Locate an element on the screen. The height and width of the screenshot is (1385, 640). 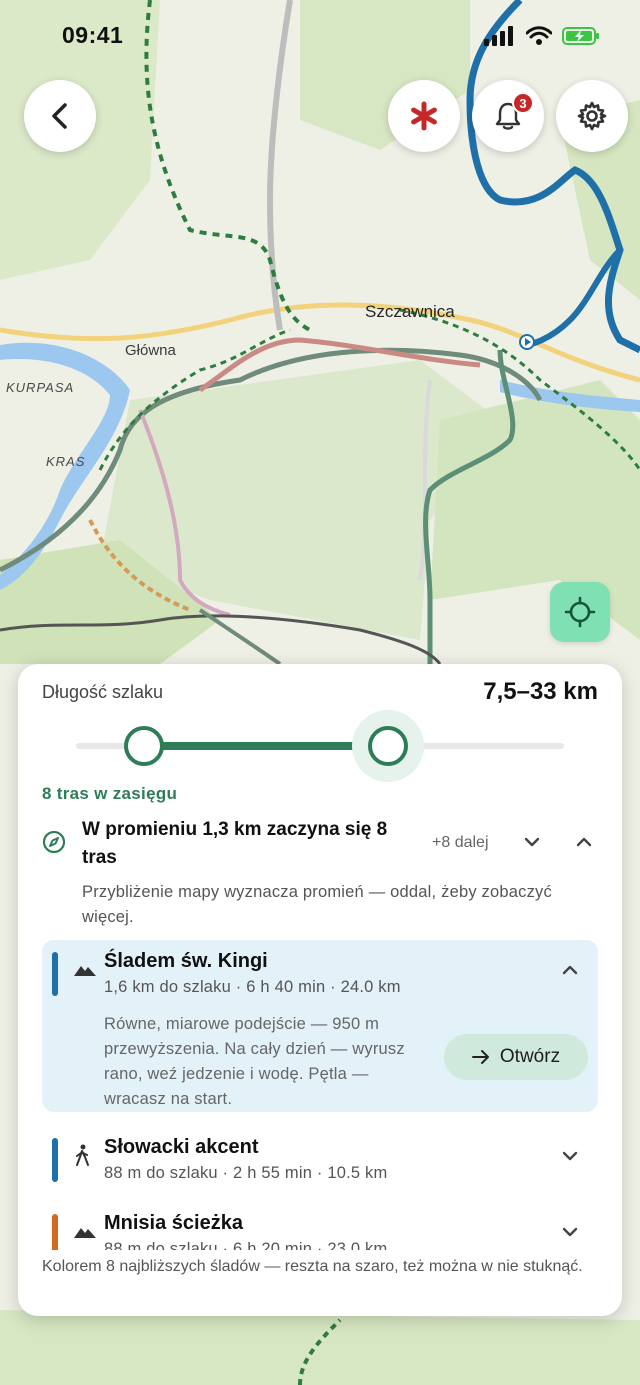
open-route-button: Otwórz is located at coordinates (516, 1057).